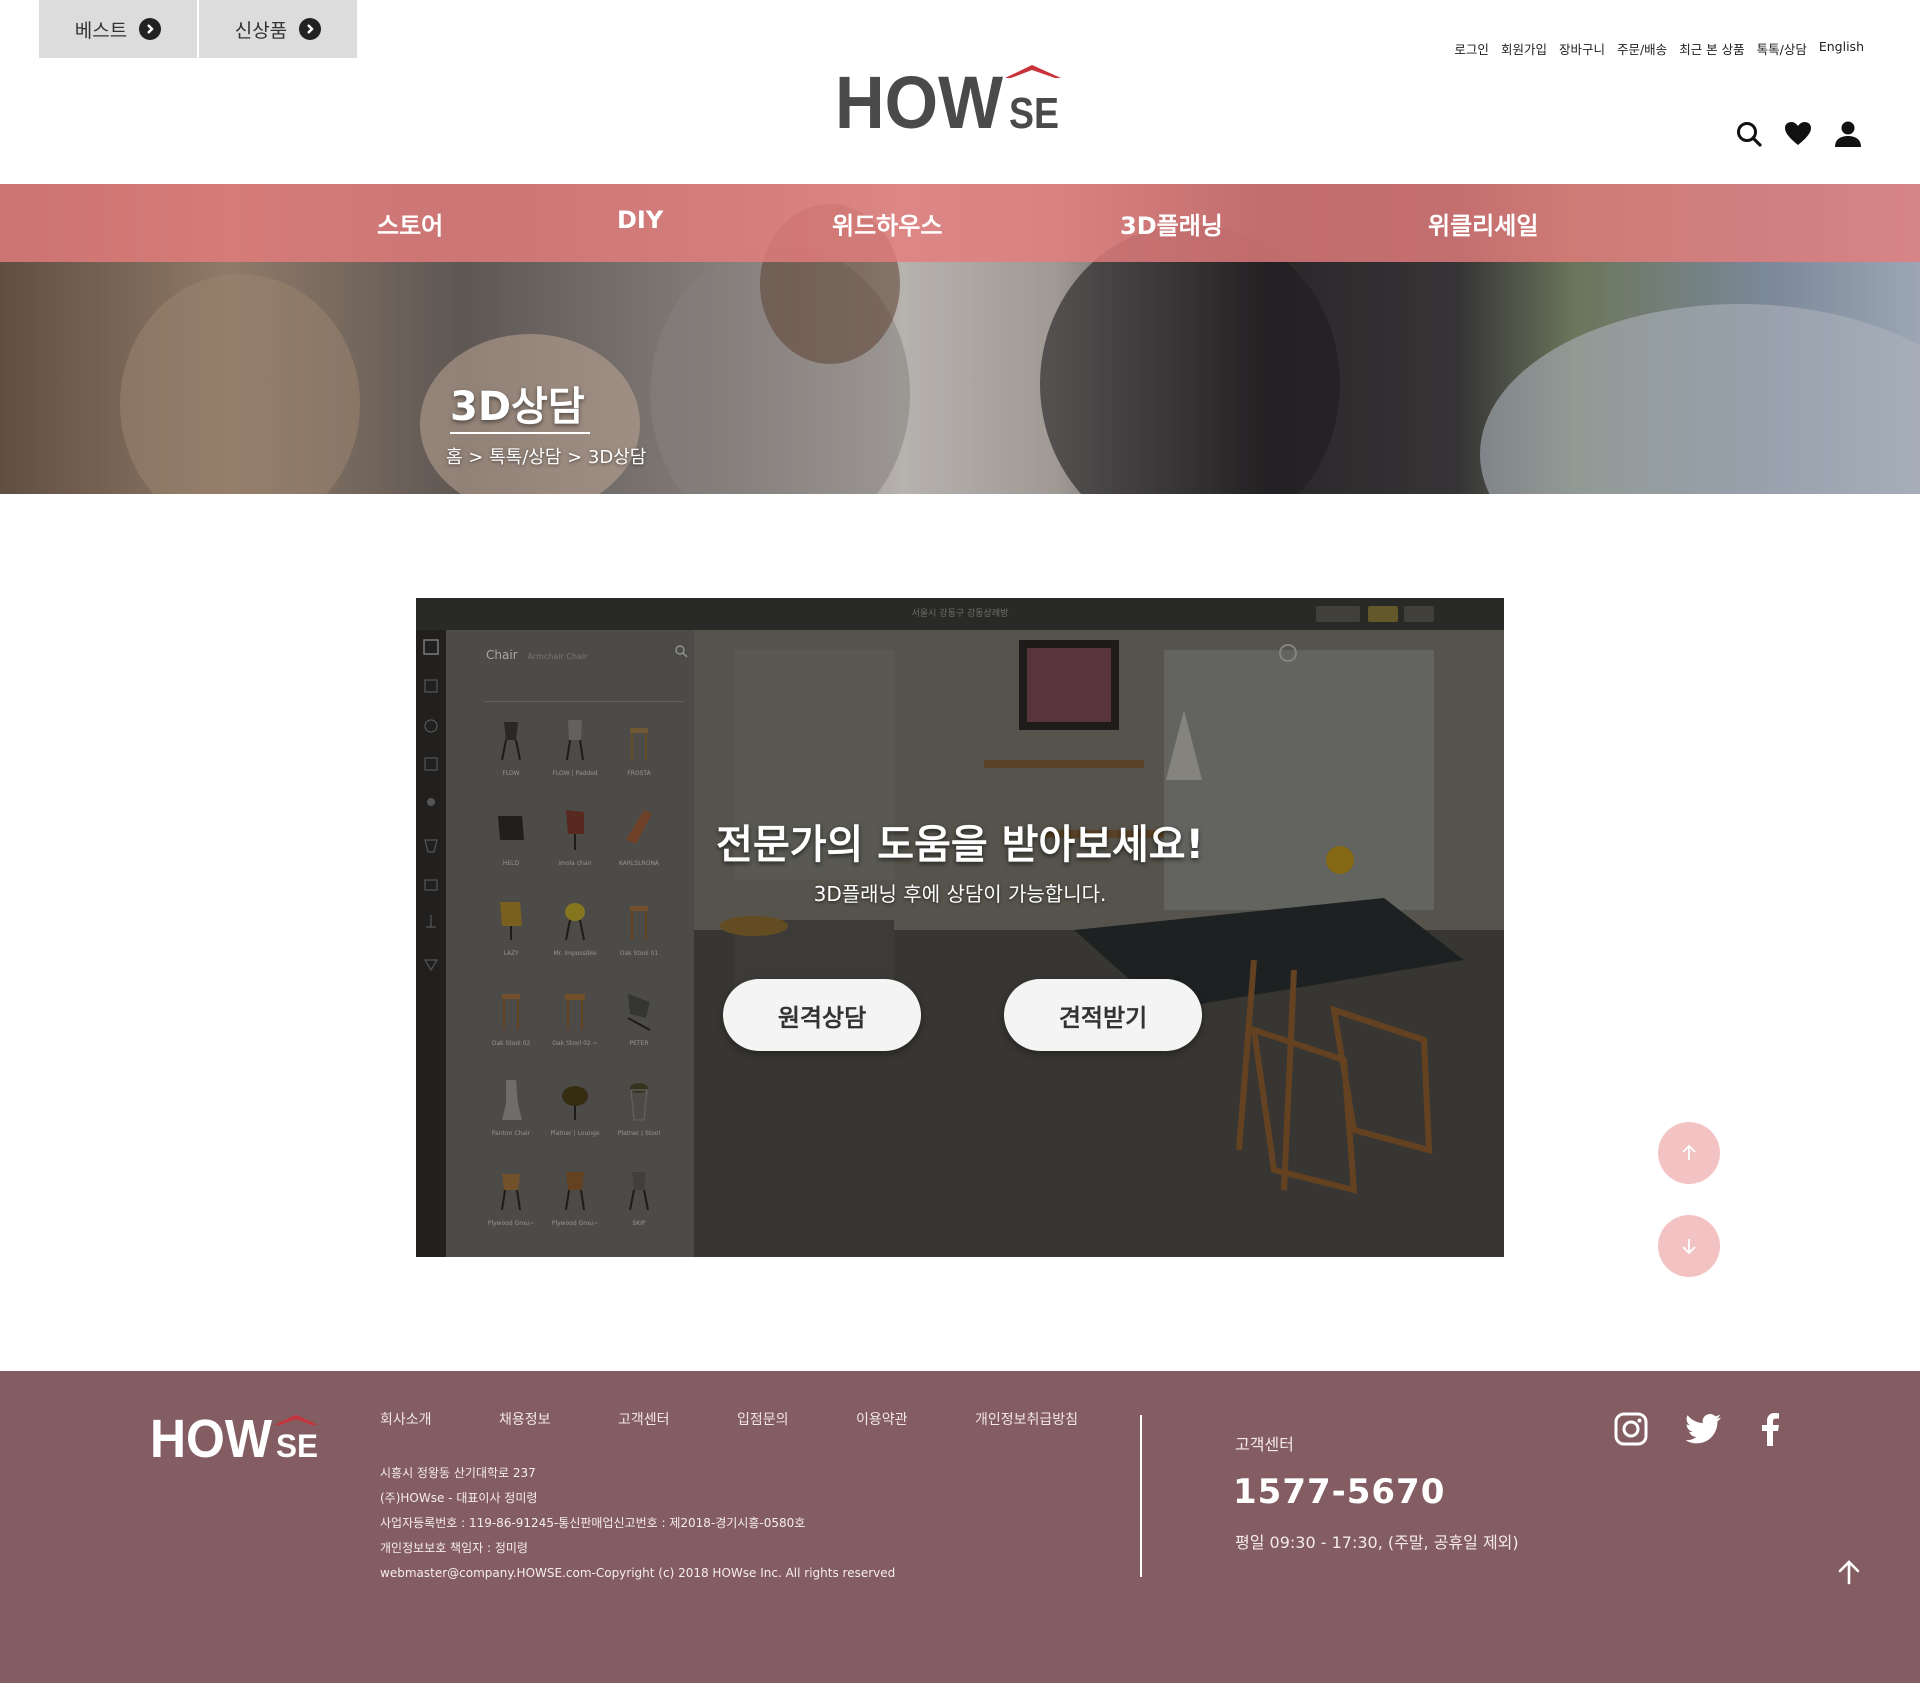  I want to click on privacy-officer: 개인정보보호 책임자 : 정미령, so click(454, 1548).